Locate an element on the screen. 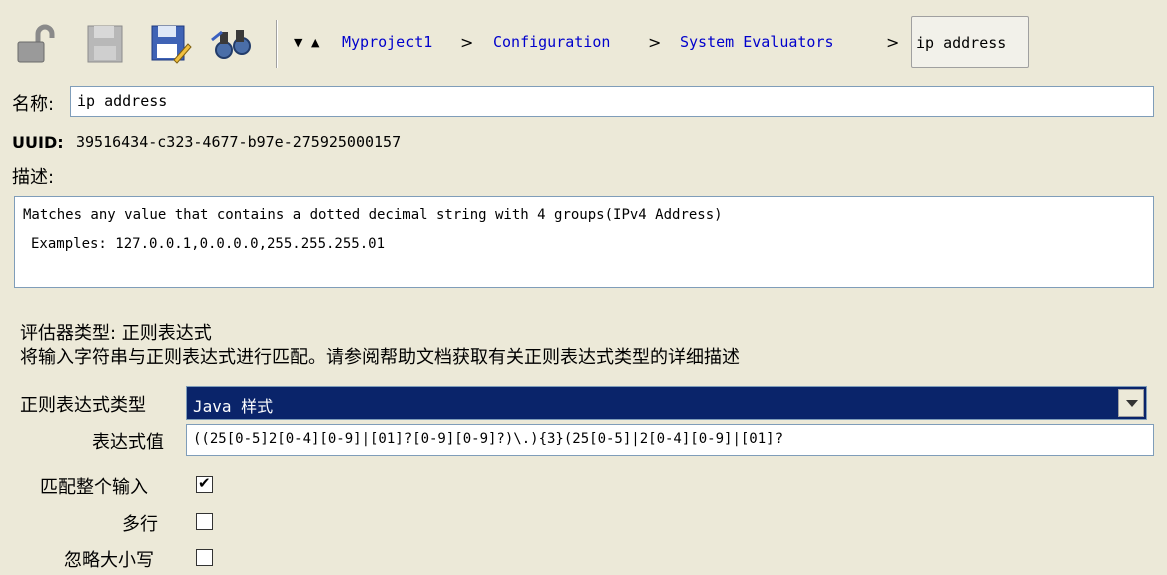 The height and width of the screenshot is (575, 1167). uuid-label: UUID: is located at coordinates (38, 142).